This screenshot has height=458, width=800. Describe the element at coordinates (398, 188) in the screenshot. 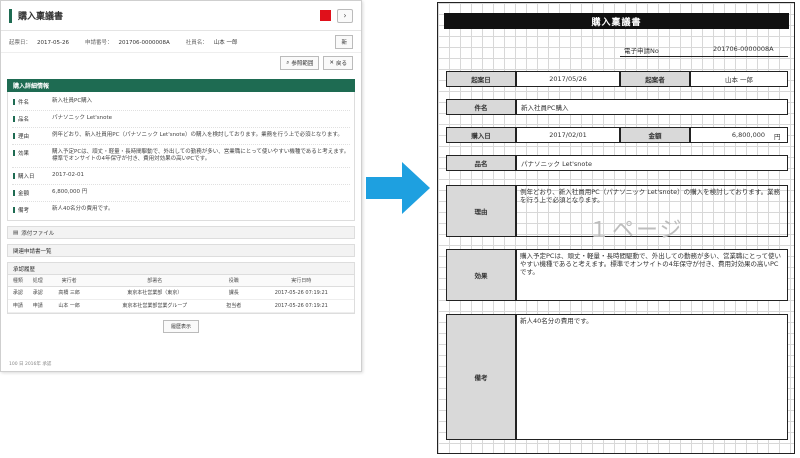

I see `arrow-right-icon` at that location.